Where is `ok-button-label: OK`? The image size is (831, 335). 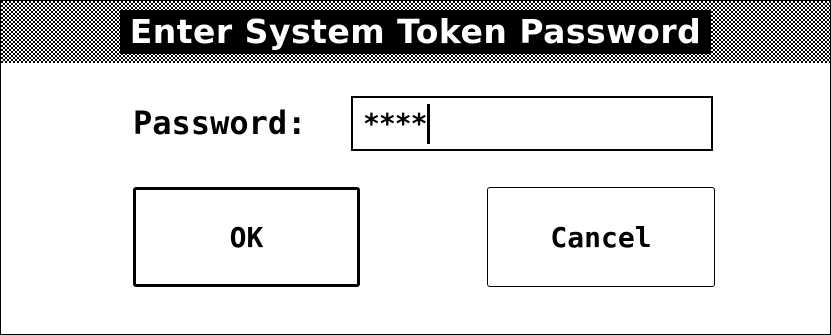 ok-button-label: OK is located at coordinates (246, 237).